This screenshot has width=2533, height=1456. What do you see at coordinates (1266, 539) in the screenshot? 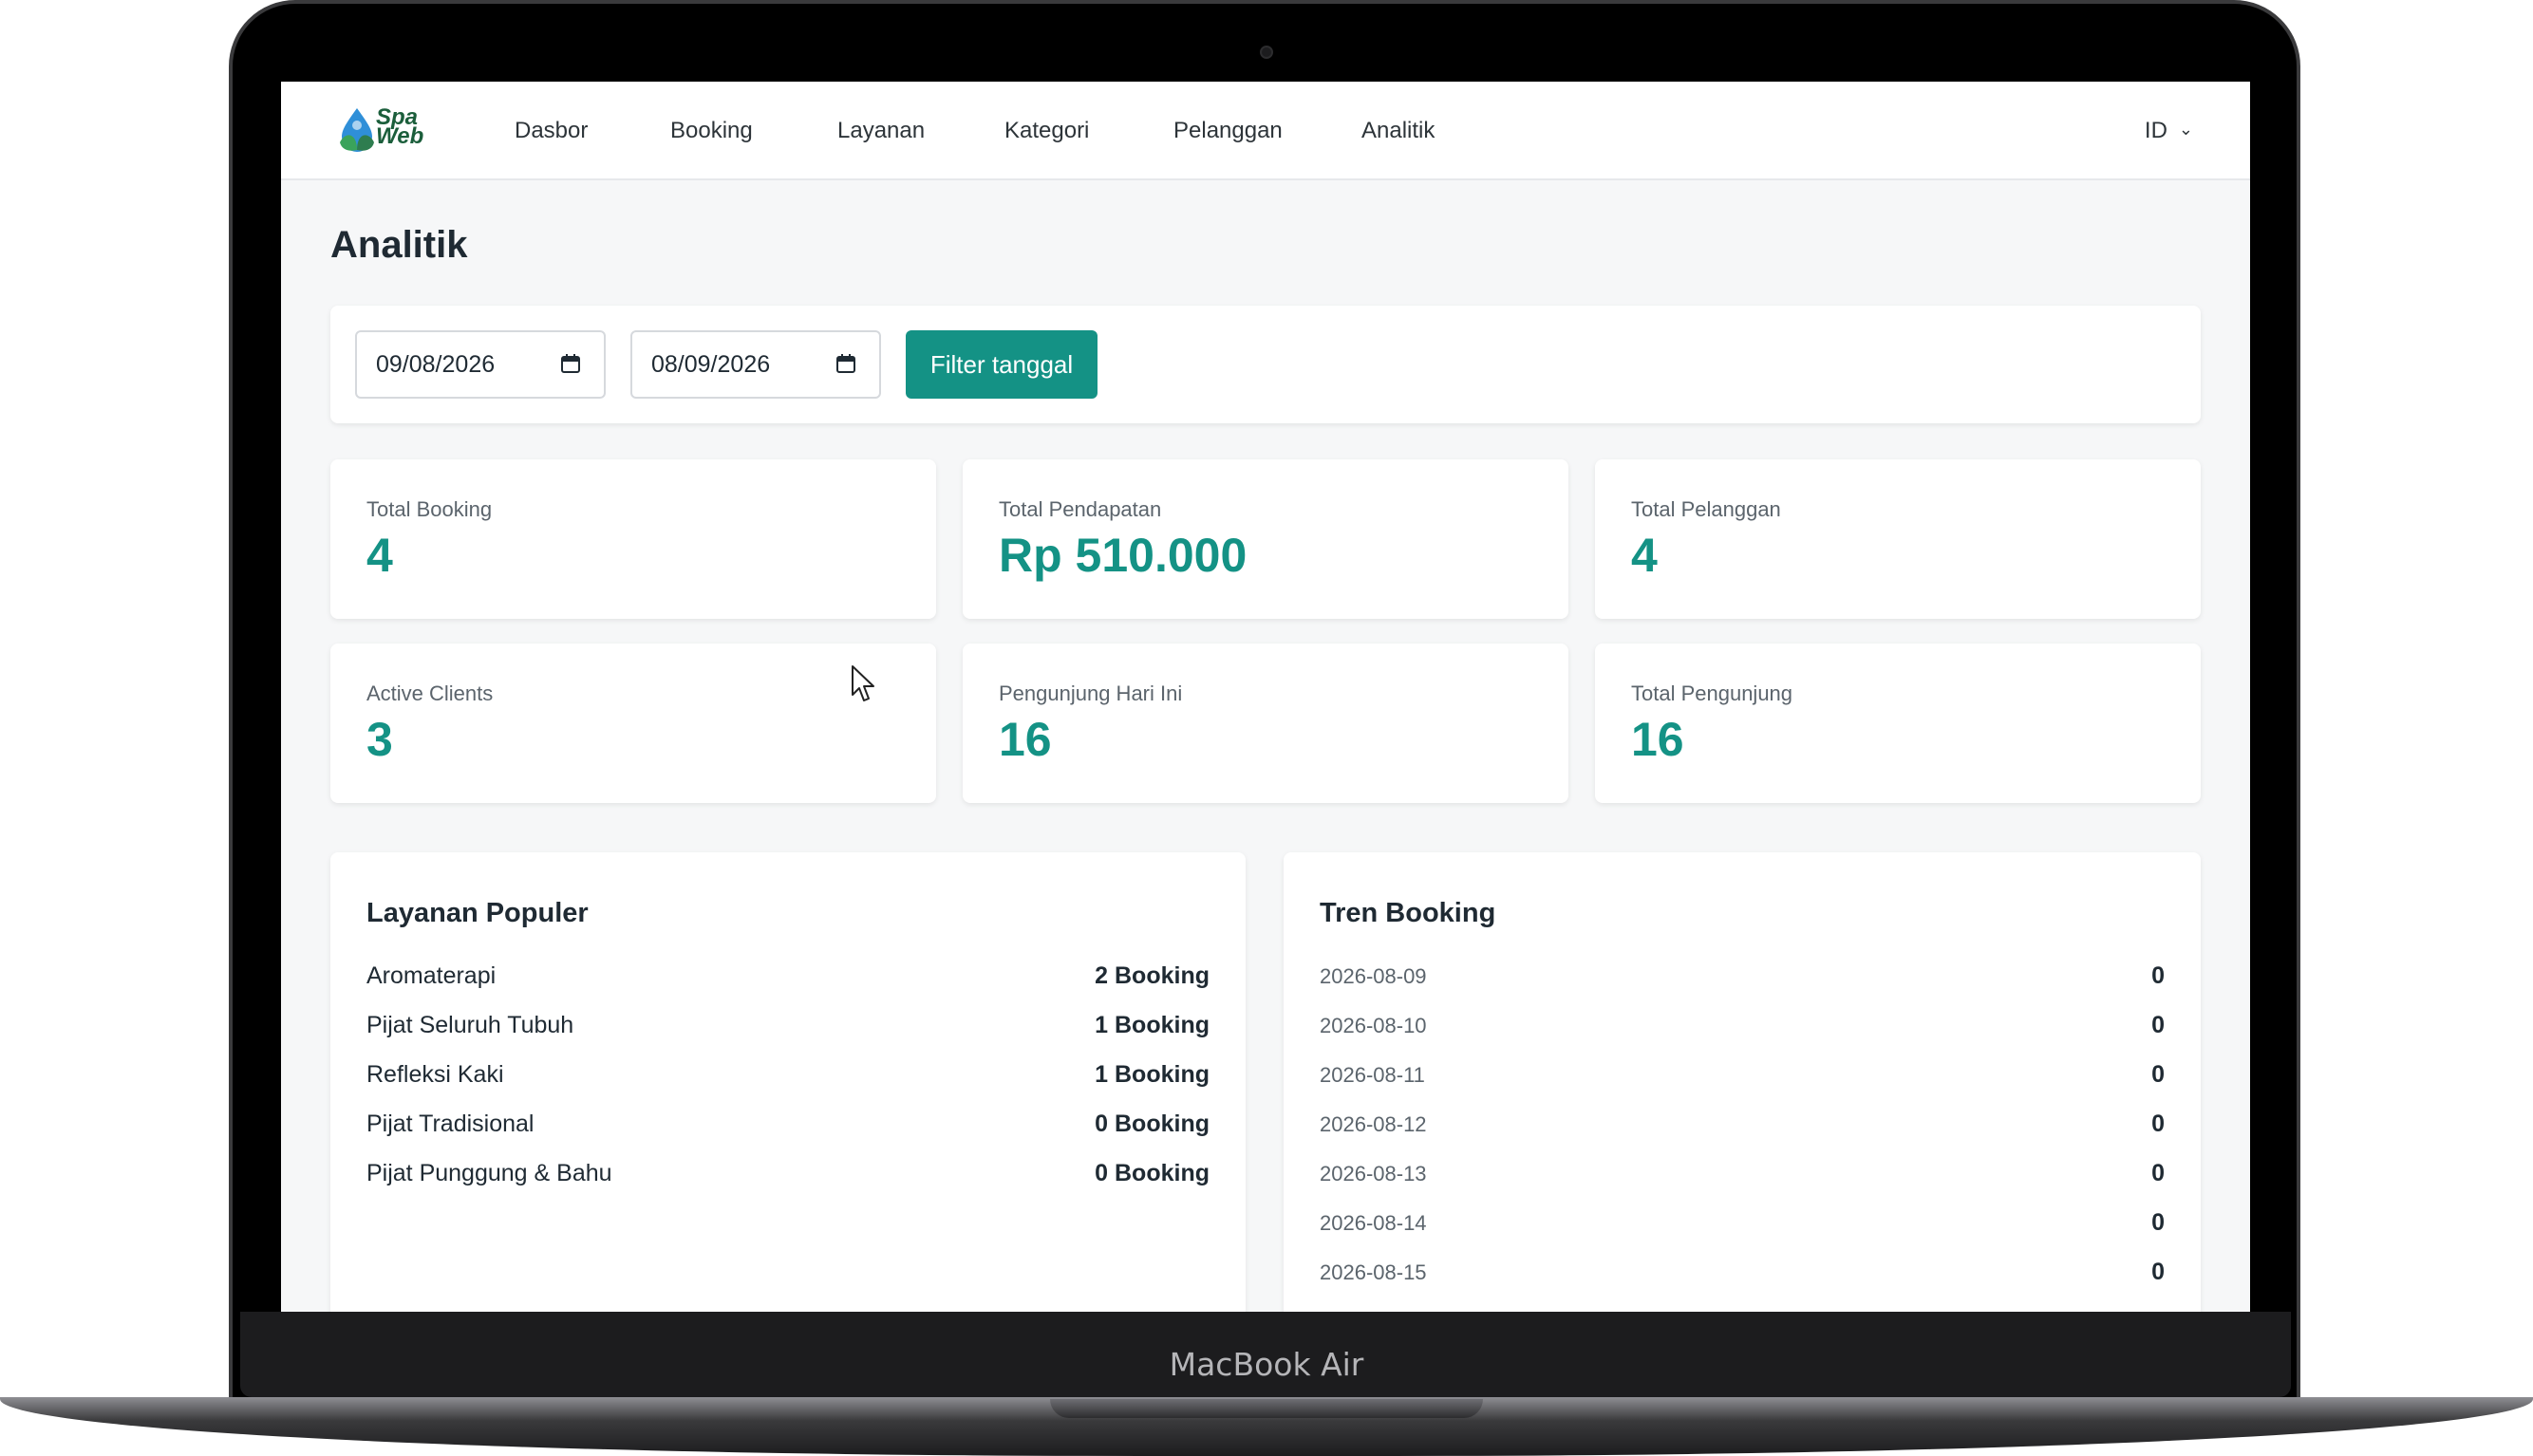
I see `stat-card-total-revenue: Total Pendapatan Rp 510.000` at bounding box center [1266, 539].